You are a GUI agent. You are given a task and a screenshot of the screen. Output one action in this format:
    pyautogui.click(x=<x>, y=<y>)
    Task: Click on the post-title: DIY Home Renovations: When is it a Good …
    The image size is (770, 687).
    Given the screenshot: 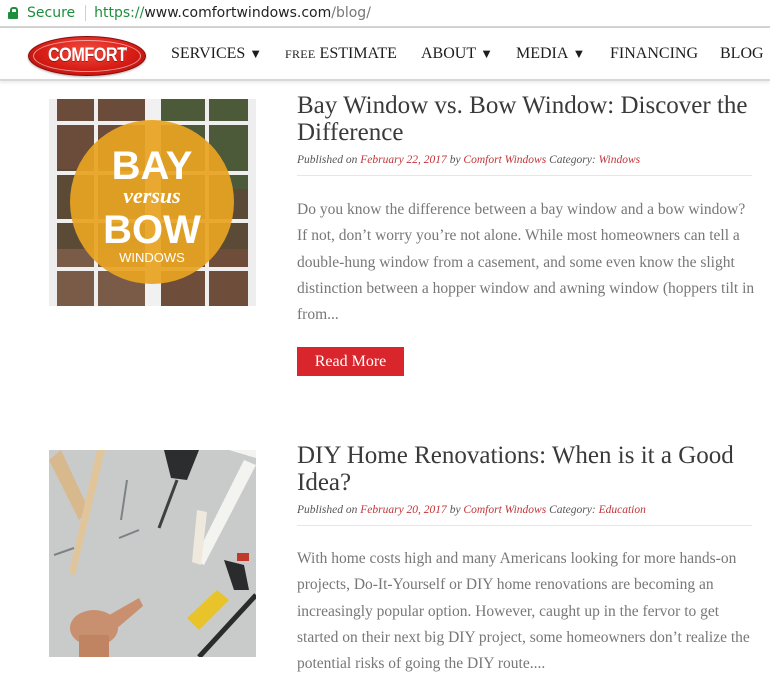 What is the action you would take?
    pyautogui.click(x=532, y=469)
    